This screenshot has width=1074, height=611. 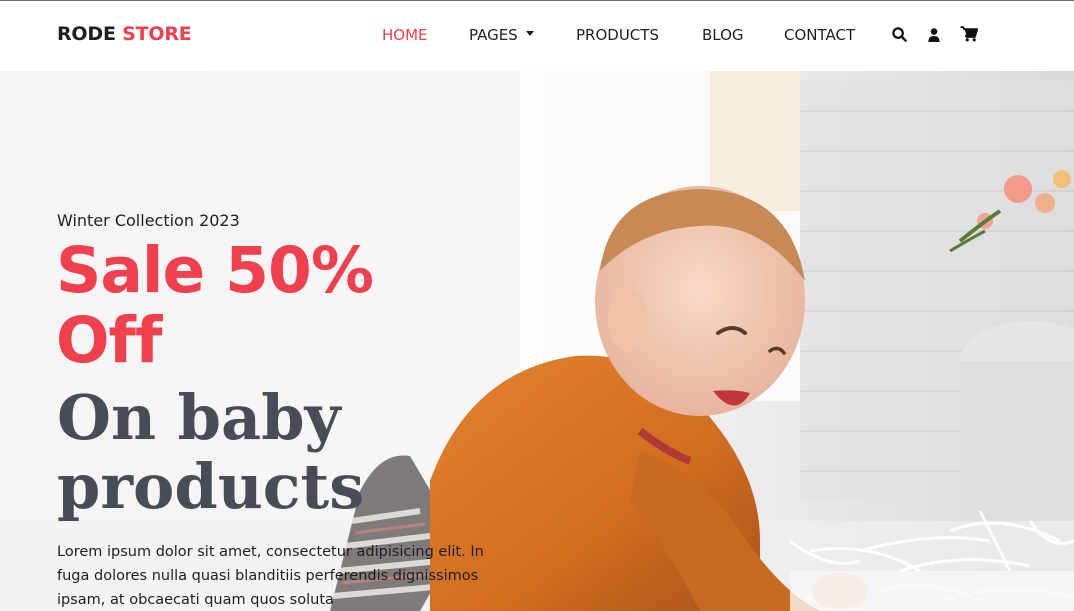 What do you see at coordinates (723, 35) in the screenshot?
I see `nav-blog: BLOG` at bounding box center [723, 35].